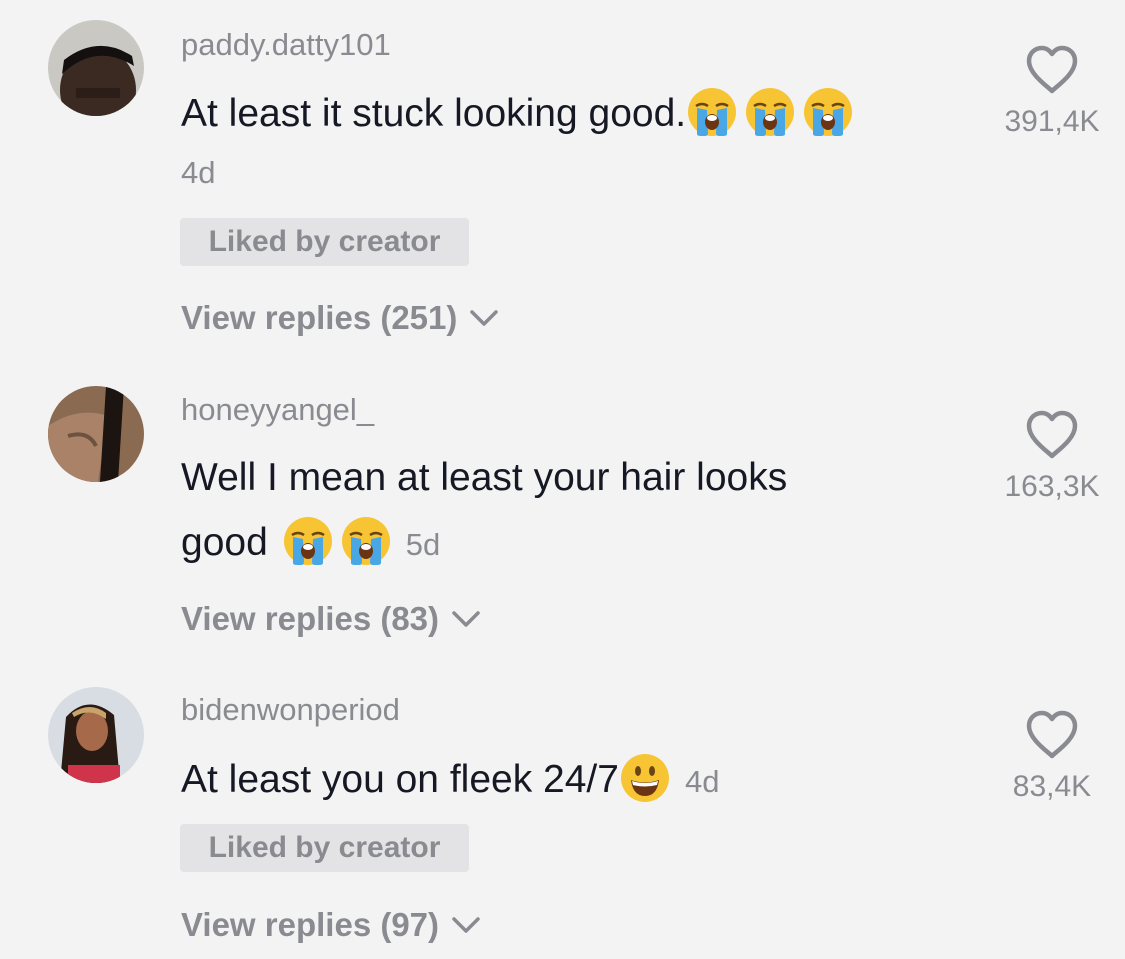 This screenshot has height=959, width=1125. I want to click on like-button: 391,4K, so click(1052, 92).